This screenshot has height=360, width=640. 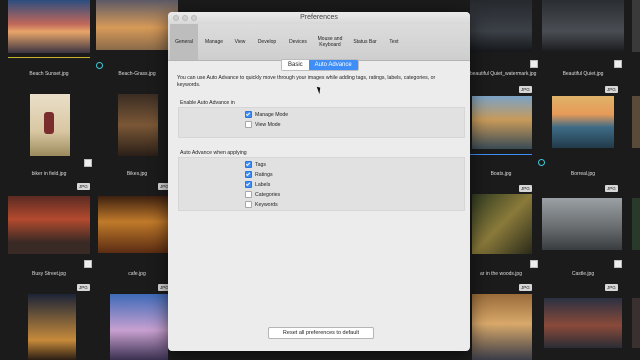 I want to click on thumbnail-label: Borreal.jpg, so click(x=583, y=174).